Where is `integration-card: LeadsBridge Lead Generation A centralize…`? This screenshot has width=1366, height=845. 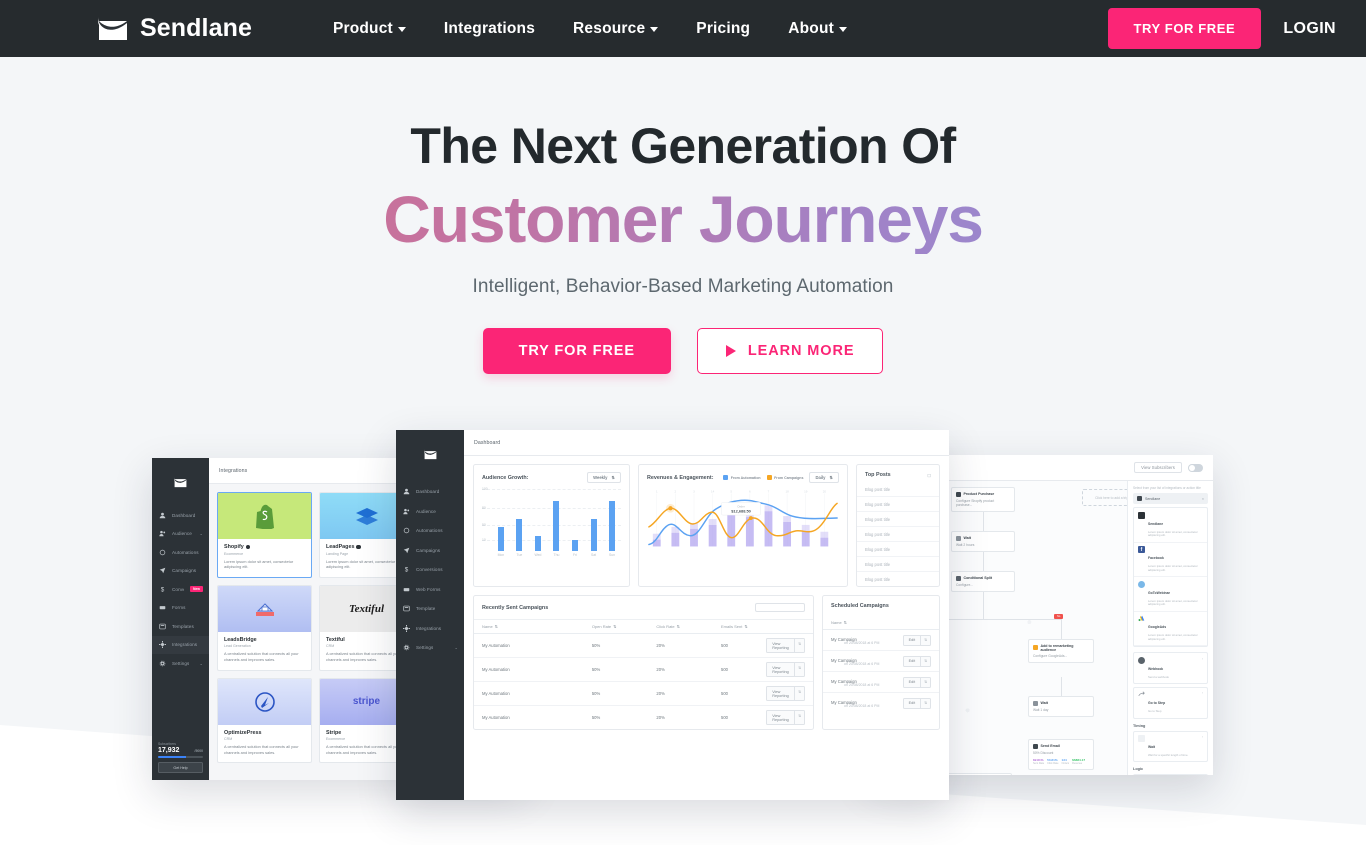
integration-card: LeadsBridge Lead Generation A centralize… is located at coordinates (264, 627).